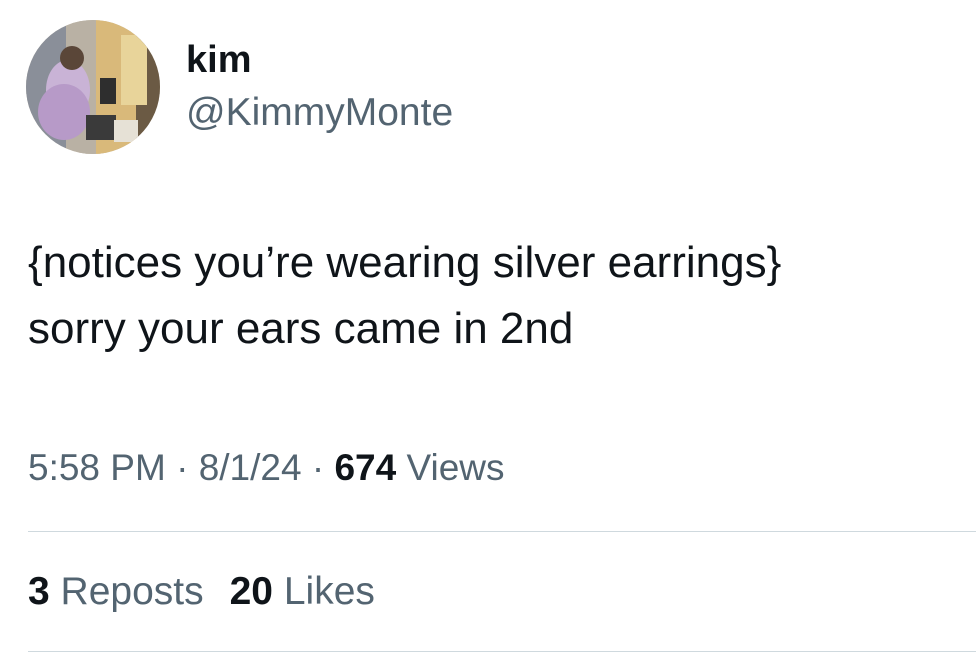  What do you see at coordinates (319, 60) in the screenshot?
I see `display-name: kim` at bounding box center [319, 60].